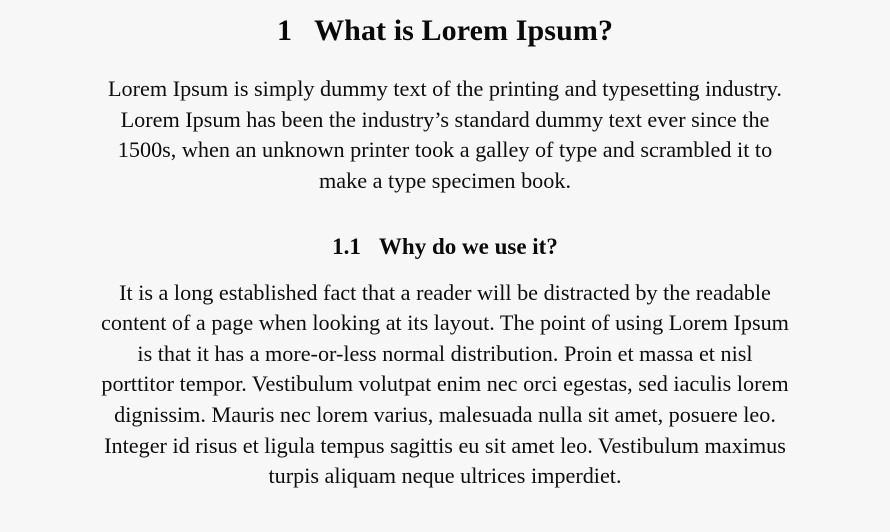 This screenshot has width=890, height=532. Describe the element at coordinates (445, 476) in the screenshot. I see `paragraph-line: turpis aliquam neque ultrices imperdiet.` at that location.